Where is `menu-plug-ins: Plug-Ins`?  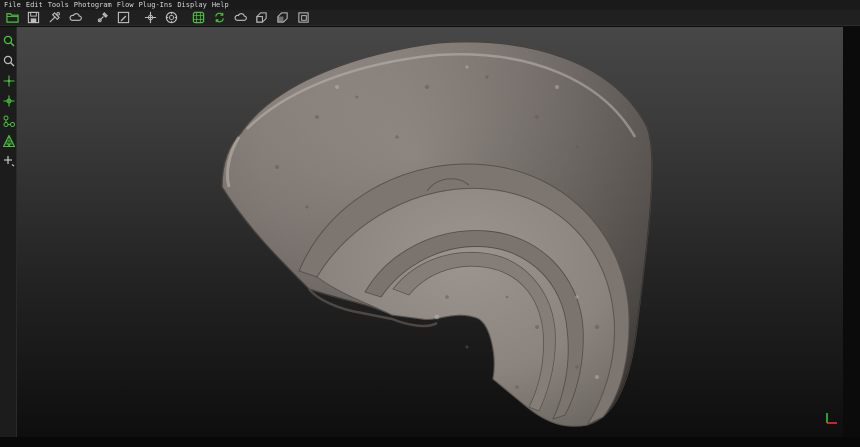
menu-plug-ins: Plug-Ins is located at coordinates (156, 5).